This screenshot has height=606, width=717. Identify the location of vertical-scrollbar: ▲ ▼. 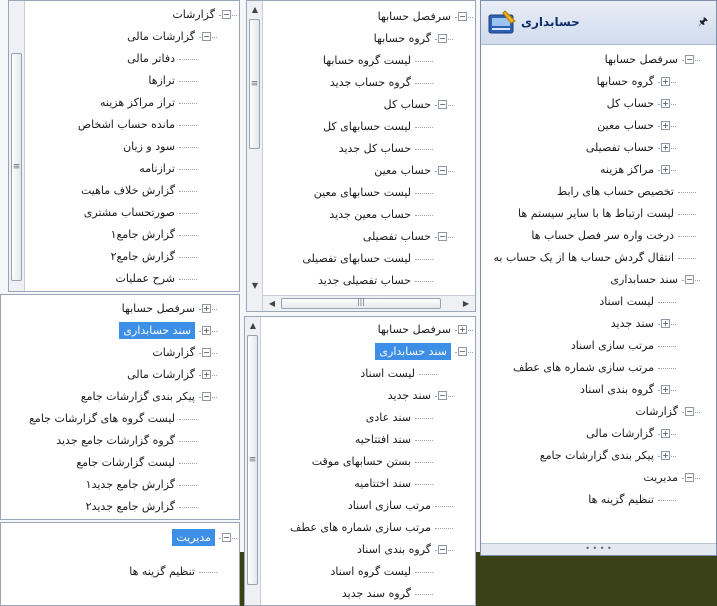
(255, 156).